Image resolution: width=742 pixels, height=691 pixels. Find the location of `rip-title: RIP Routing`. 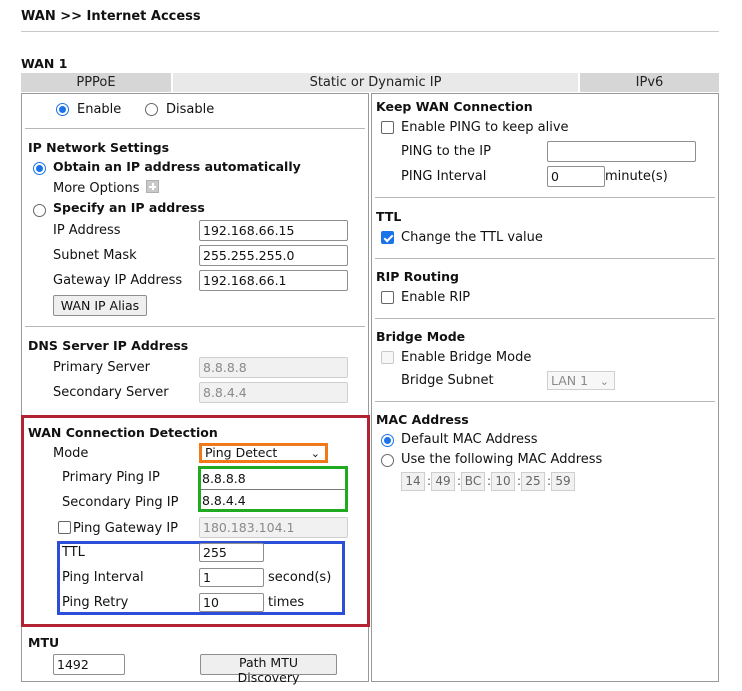

rip-title: RIP Routing is located at coordinates (418, 276).